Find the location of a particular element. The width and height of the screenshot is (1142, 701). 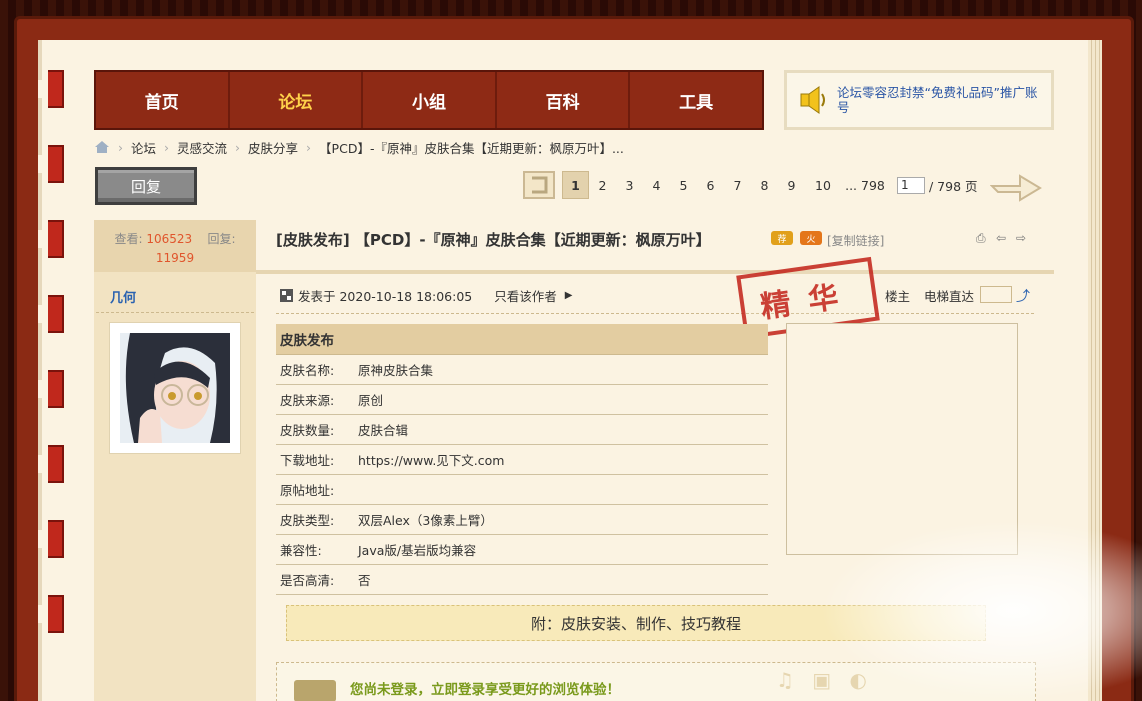

main-nav: 首页 论坛 小组 百科 工具 is located at coordinates (429, 100).